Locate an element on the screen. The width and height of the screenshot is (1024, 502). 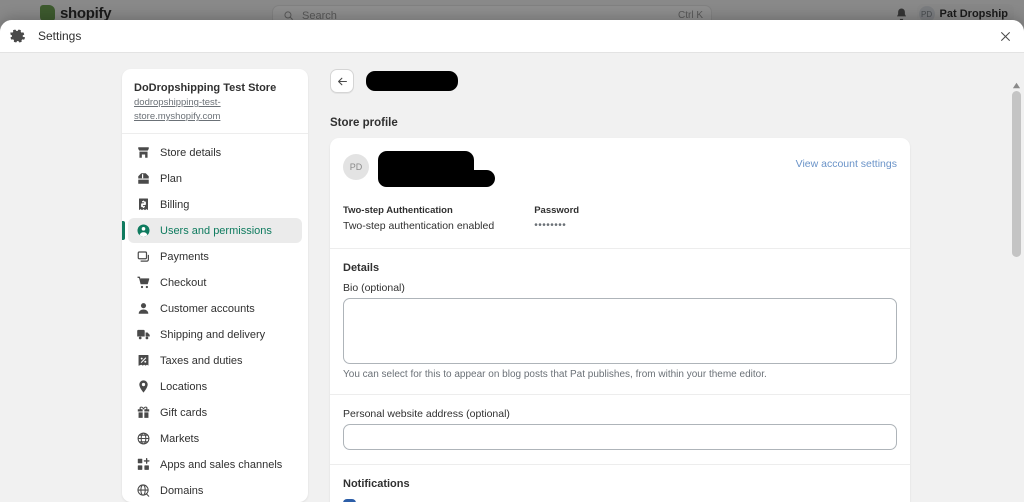
content-header is located at coordinates (620, 81).